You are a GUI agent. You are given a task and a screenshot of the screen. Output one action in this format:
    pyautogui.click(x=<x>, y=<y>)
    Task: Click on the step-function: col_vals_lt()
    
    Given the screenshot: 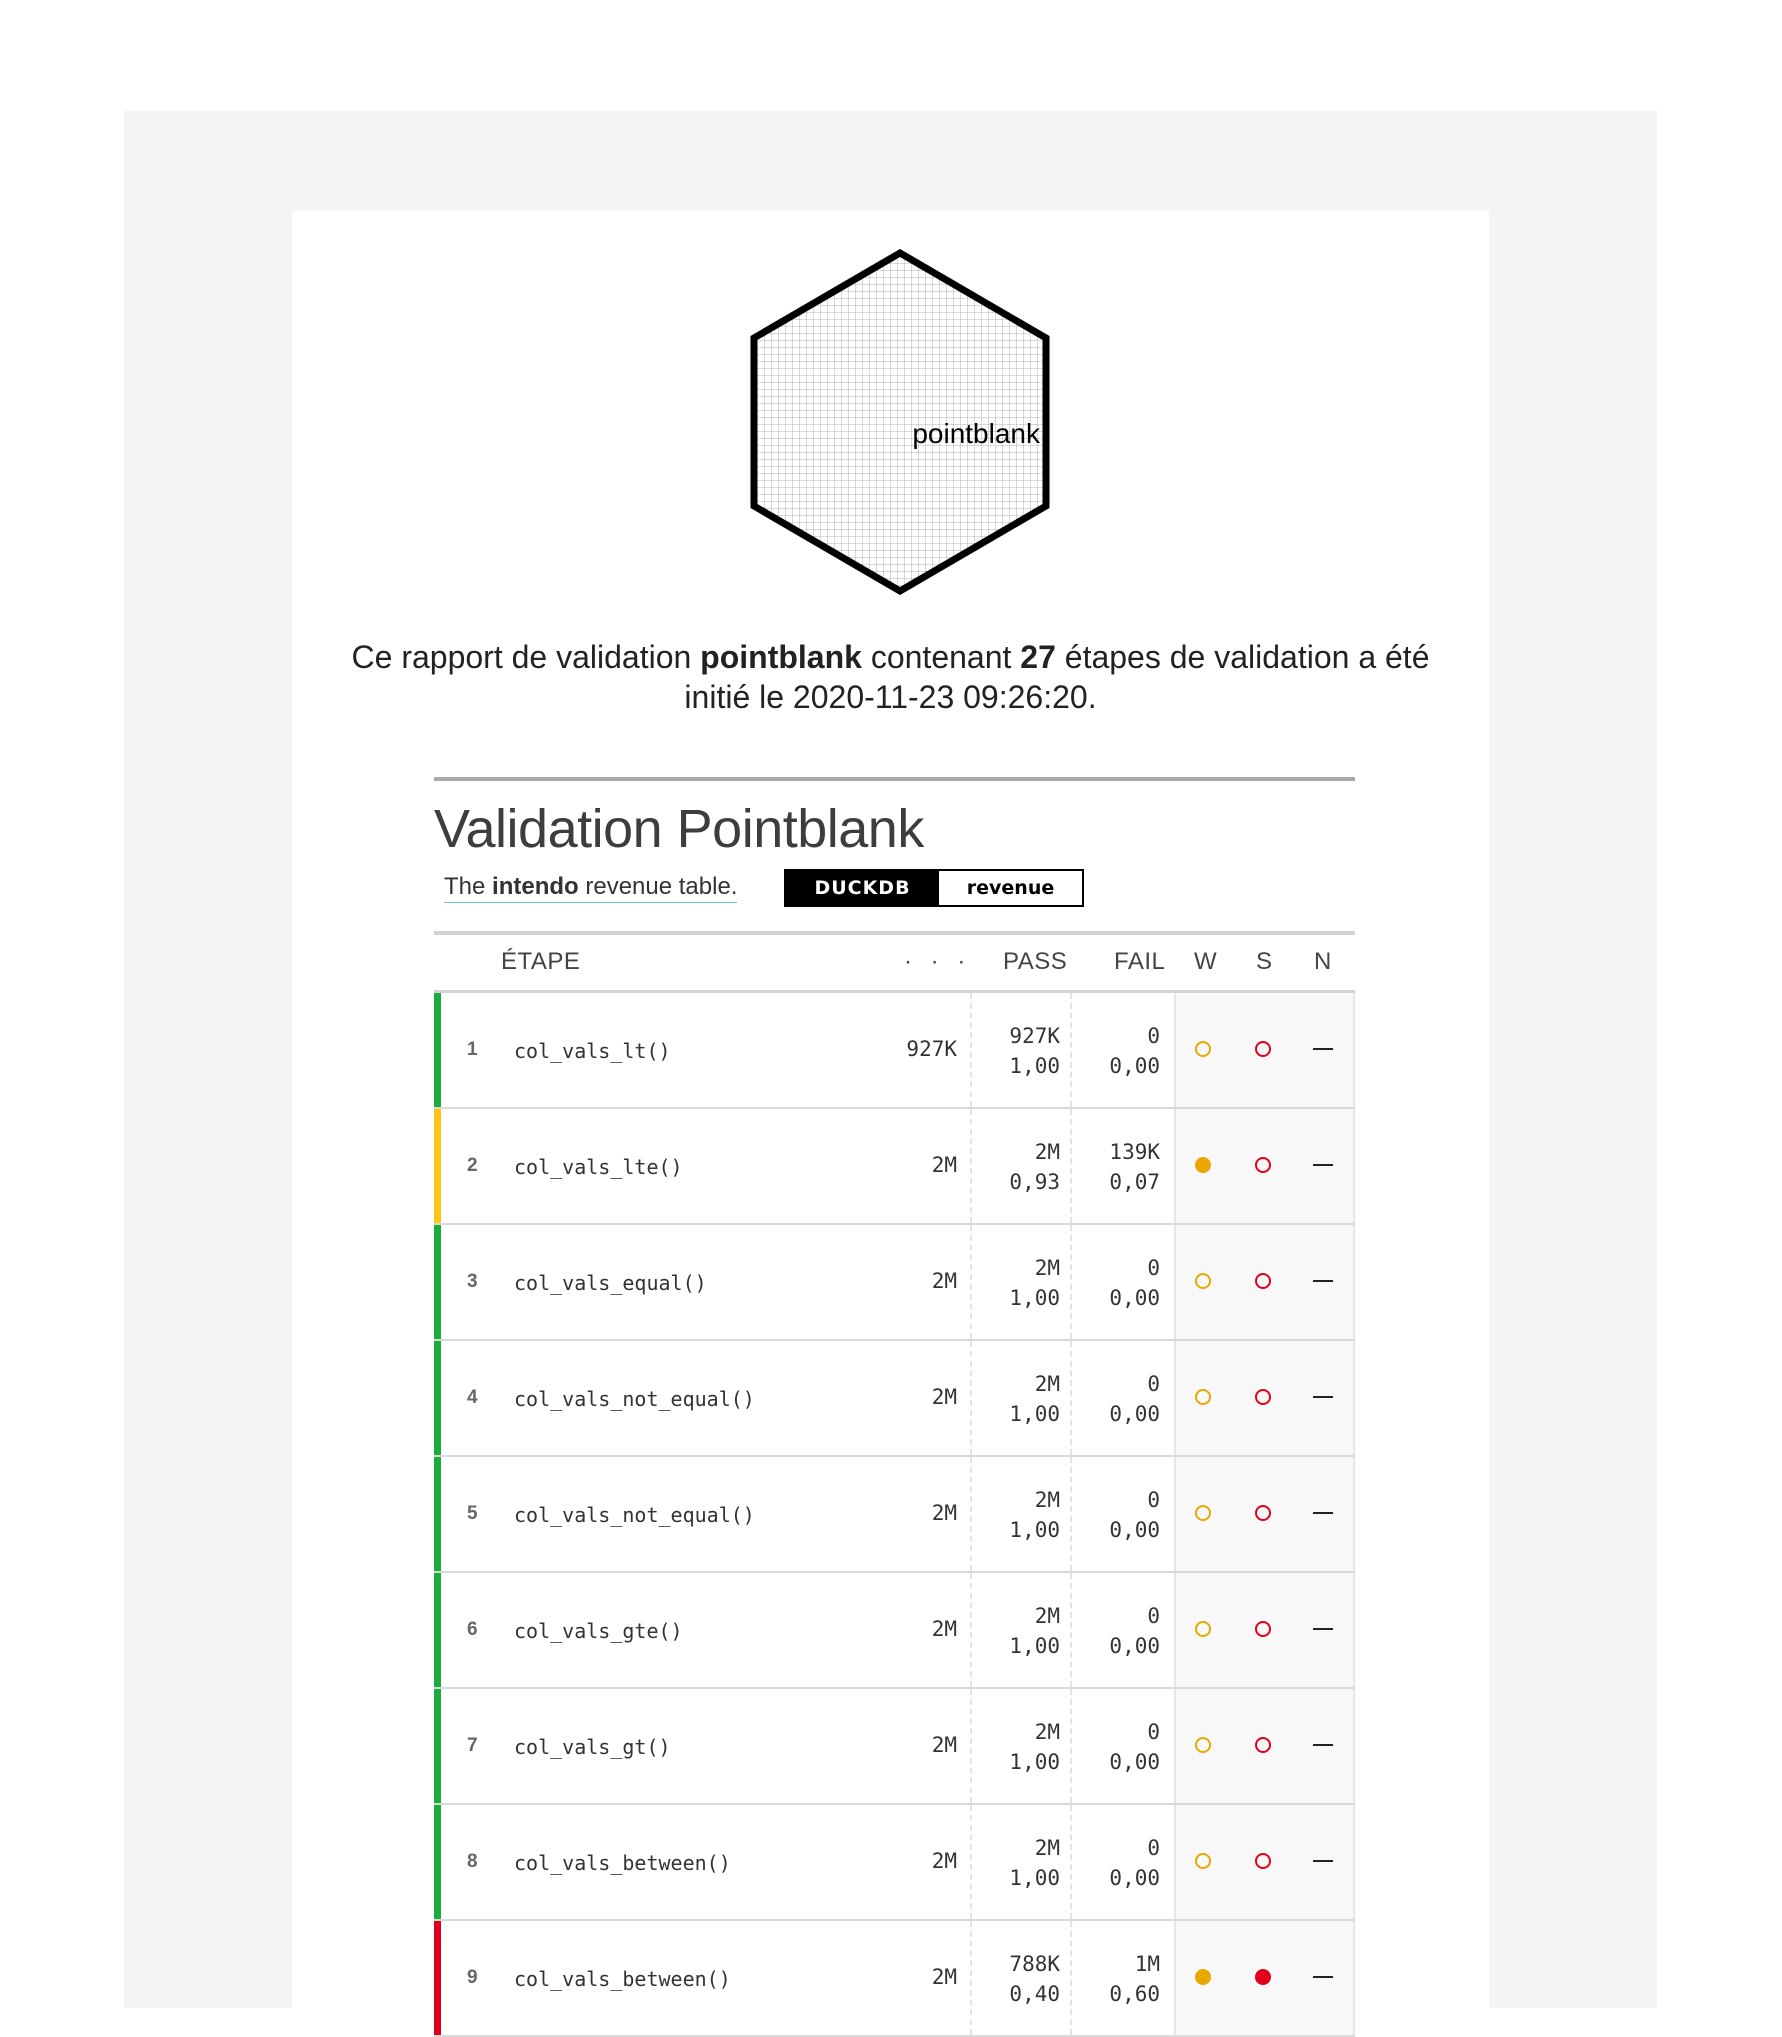 What is the action you would take?
    pyautogui.click(x=592, y=1051)
    